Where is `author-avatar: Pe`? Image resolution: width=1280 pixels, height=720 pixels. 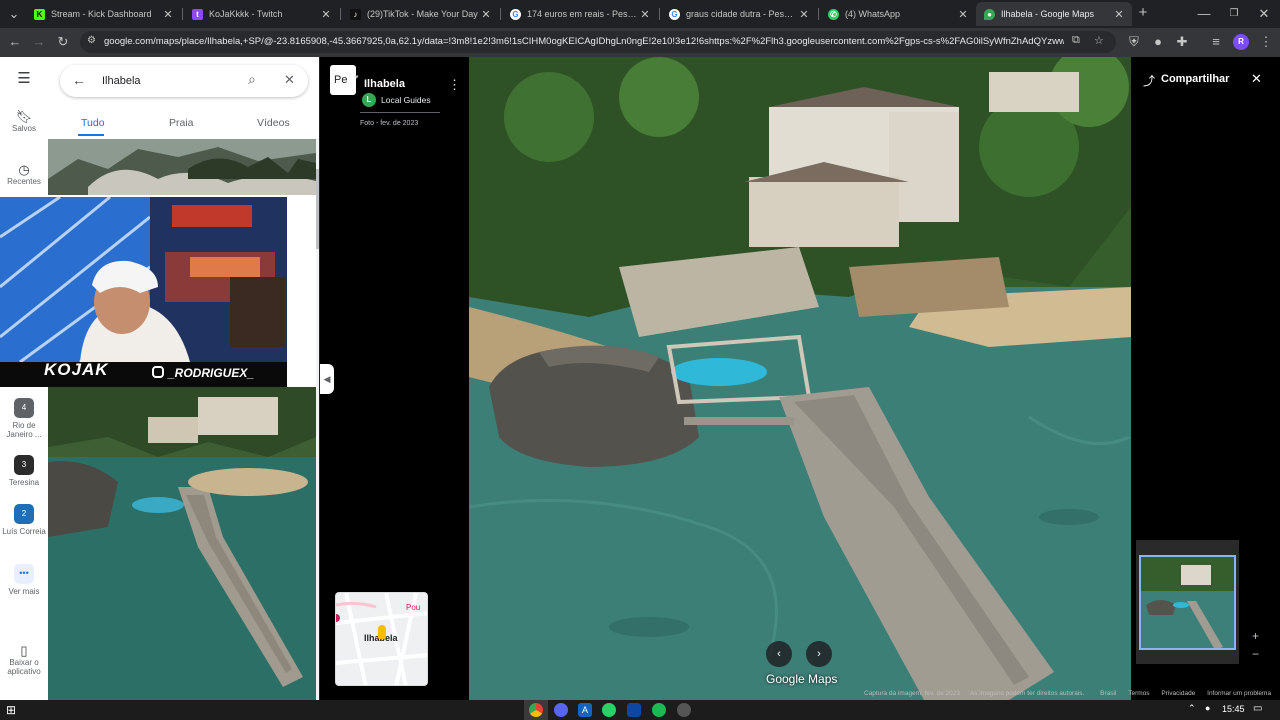 author-avatar: Pe is located at coordinates (343, 80).